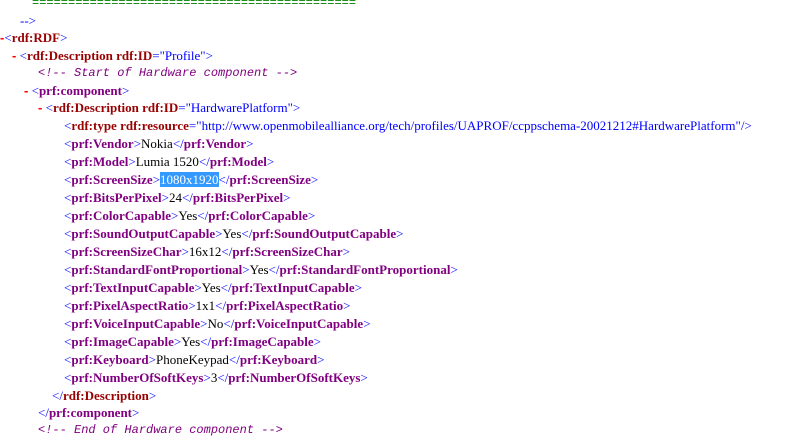 Image resolution: width=800 pixels, height=440 pixels. Describe the element at coordinates (110, 359) in the screenshot. I see `property-open-tag: prf:Keyboard` at that location.